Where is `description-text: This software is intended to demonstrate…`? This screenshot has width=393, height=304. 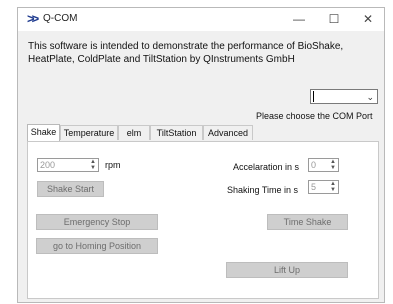 description-text: This software is intended to demonstrate… is located at coordinates (186, 53).